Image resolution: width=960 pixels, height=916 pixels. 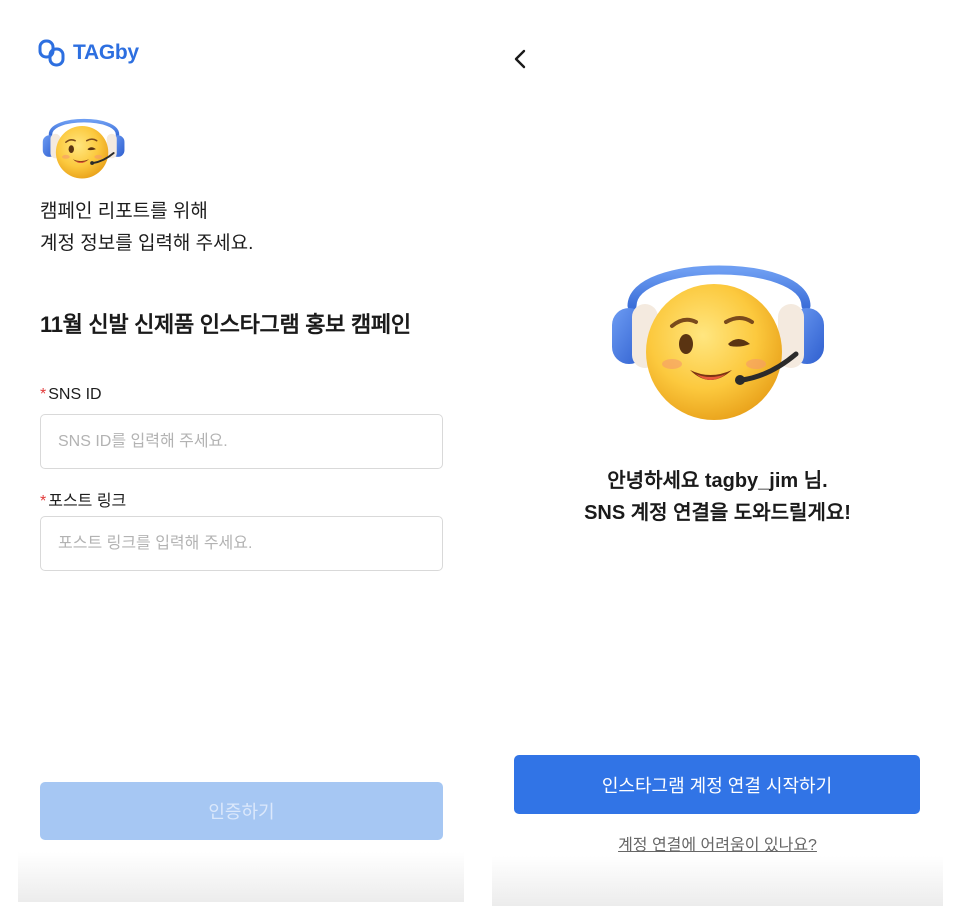 I want to click on back-button, so click(x=520, y=59).